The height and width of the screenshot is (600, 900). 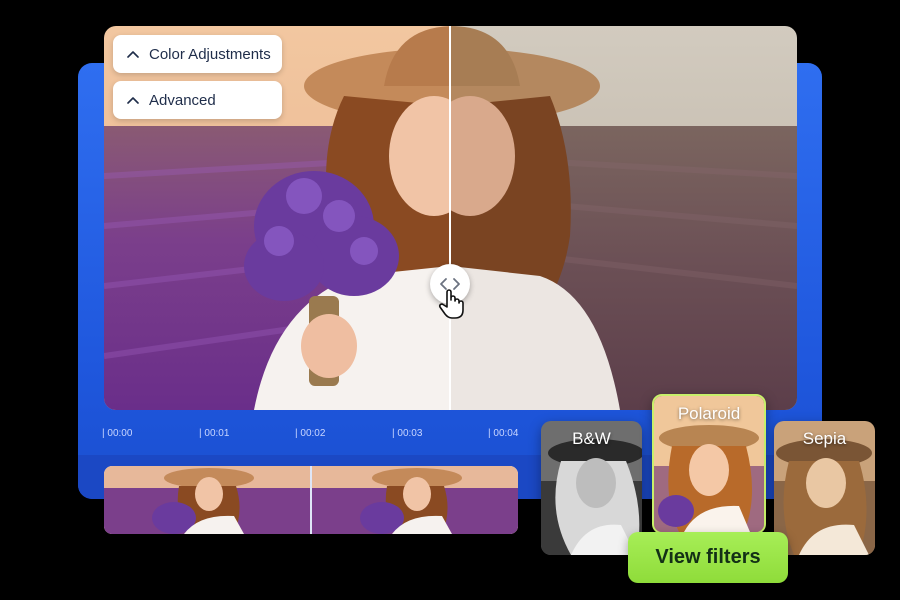 I want to click on filter-card-polaroid: Polaroid, so click(x=709, y=464).